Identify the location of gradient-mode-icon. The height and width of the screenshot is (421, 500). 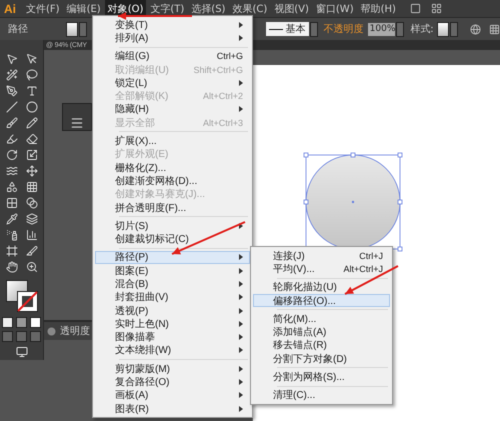
(21, 322).